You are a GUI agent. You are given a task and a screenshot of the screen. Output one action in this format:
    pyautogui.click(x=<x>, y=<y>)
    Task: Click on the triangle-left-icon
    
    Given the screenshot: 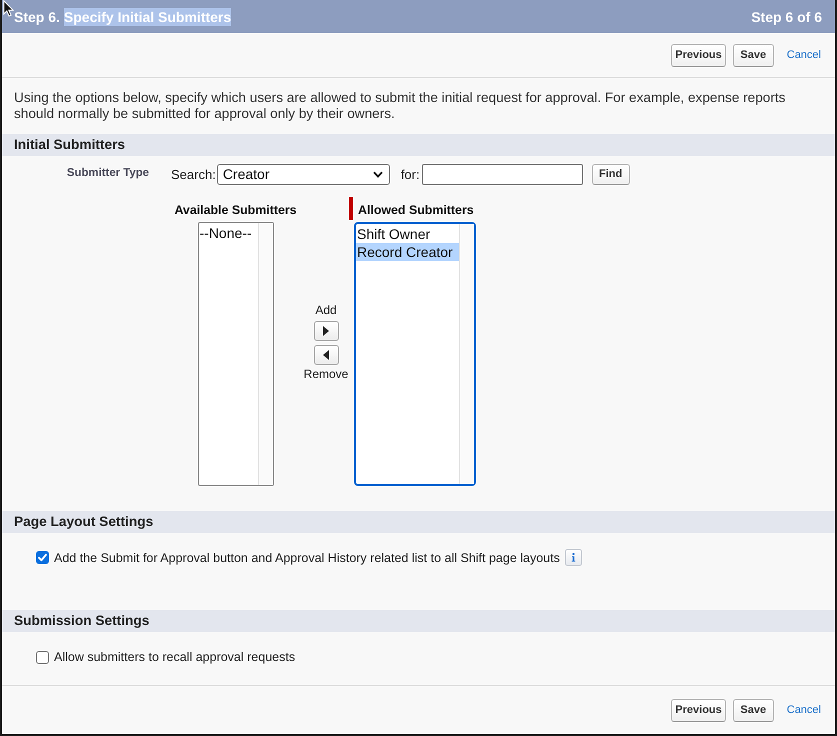 What is the action you would take?
    pyautogui.click(x=326, y=355)
    